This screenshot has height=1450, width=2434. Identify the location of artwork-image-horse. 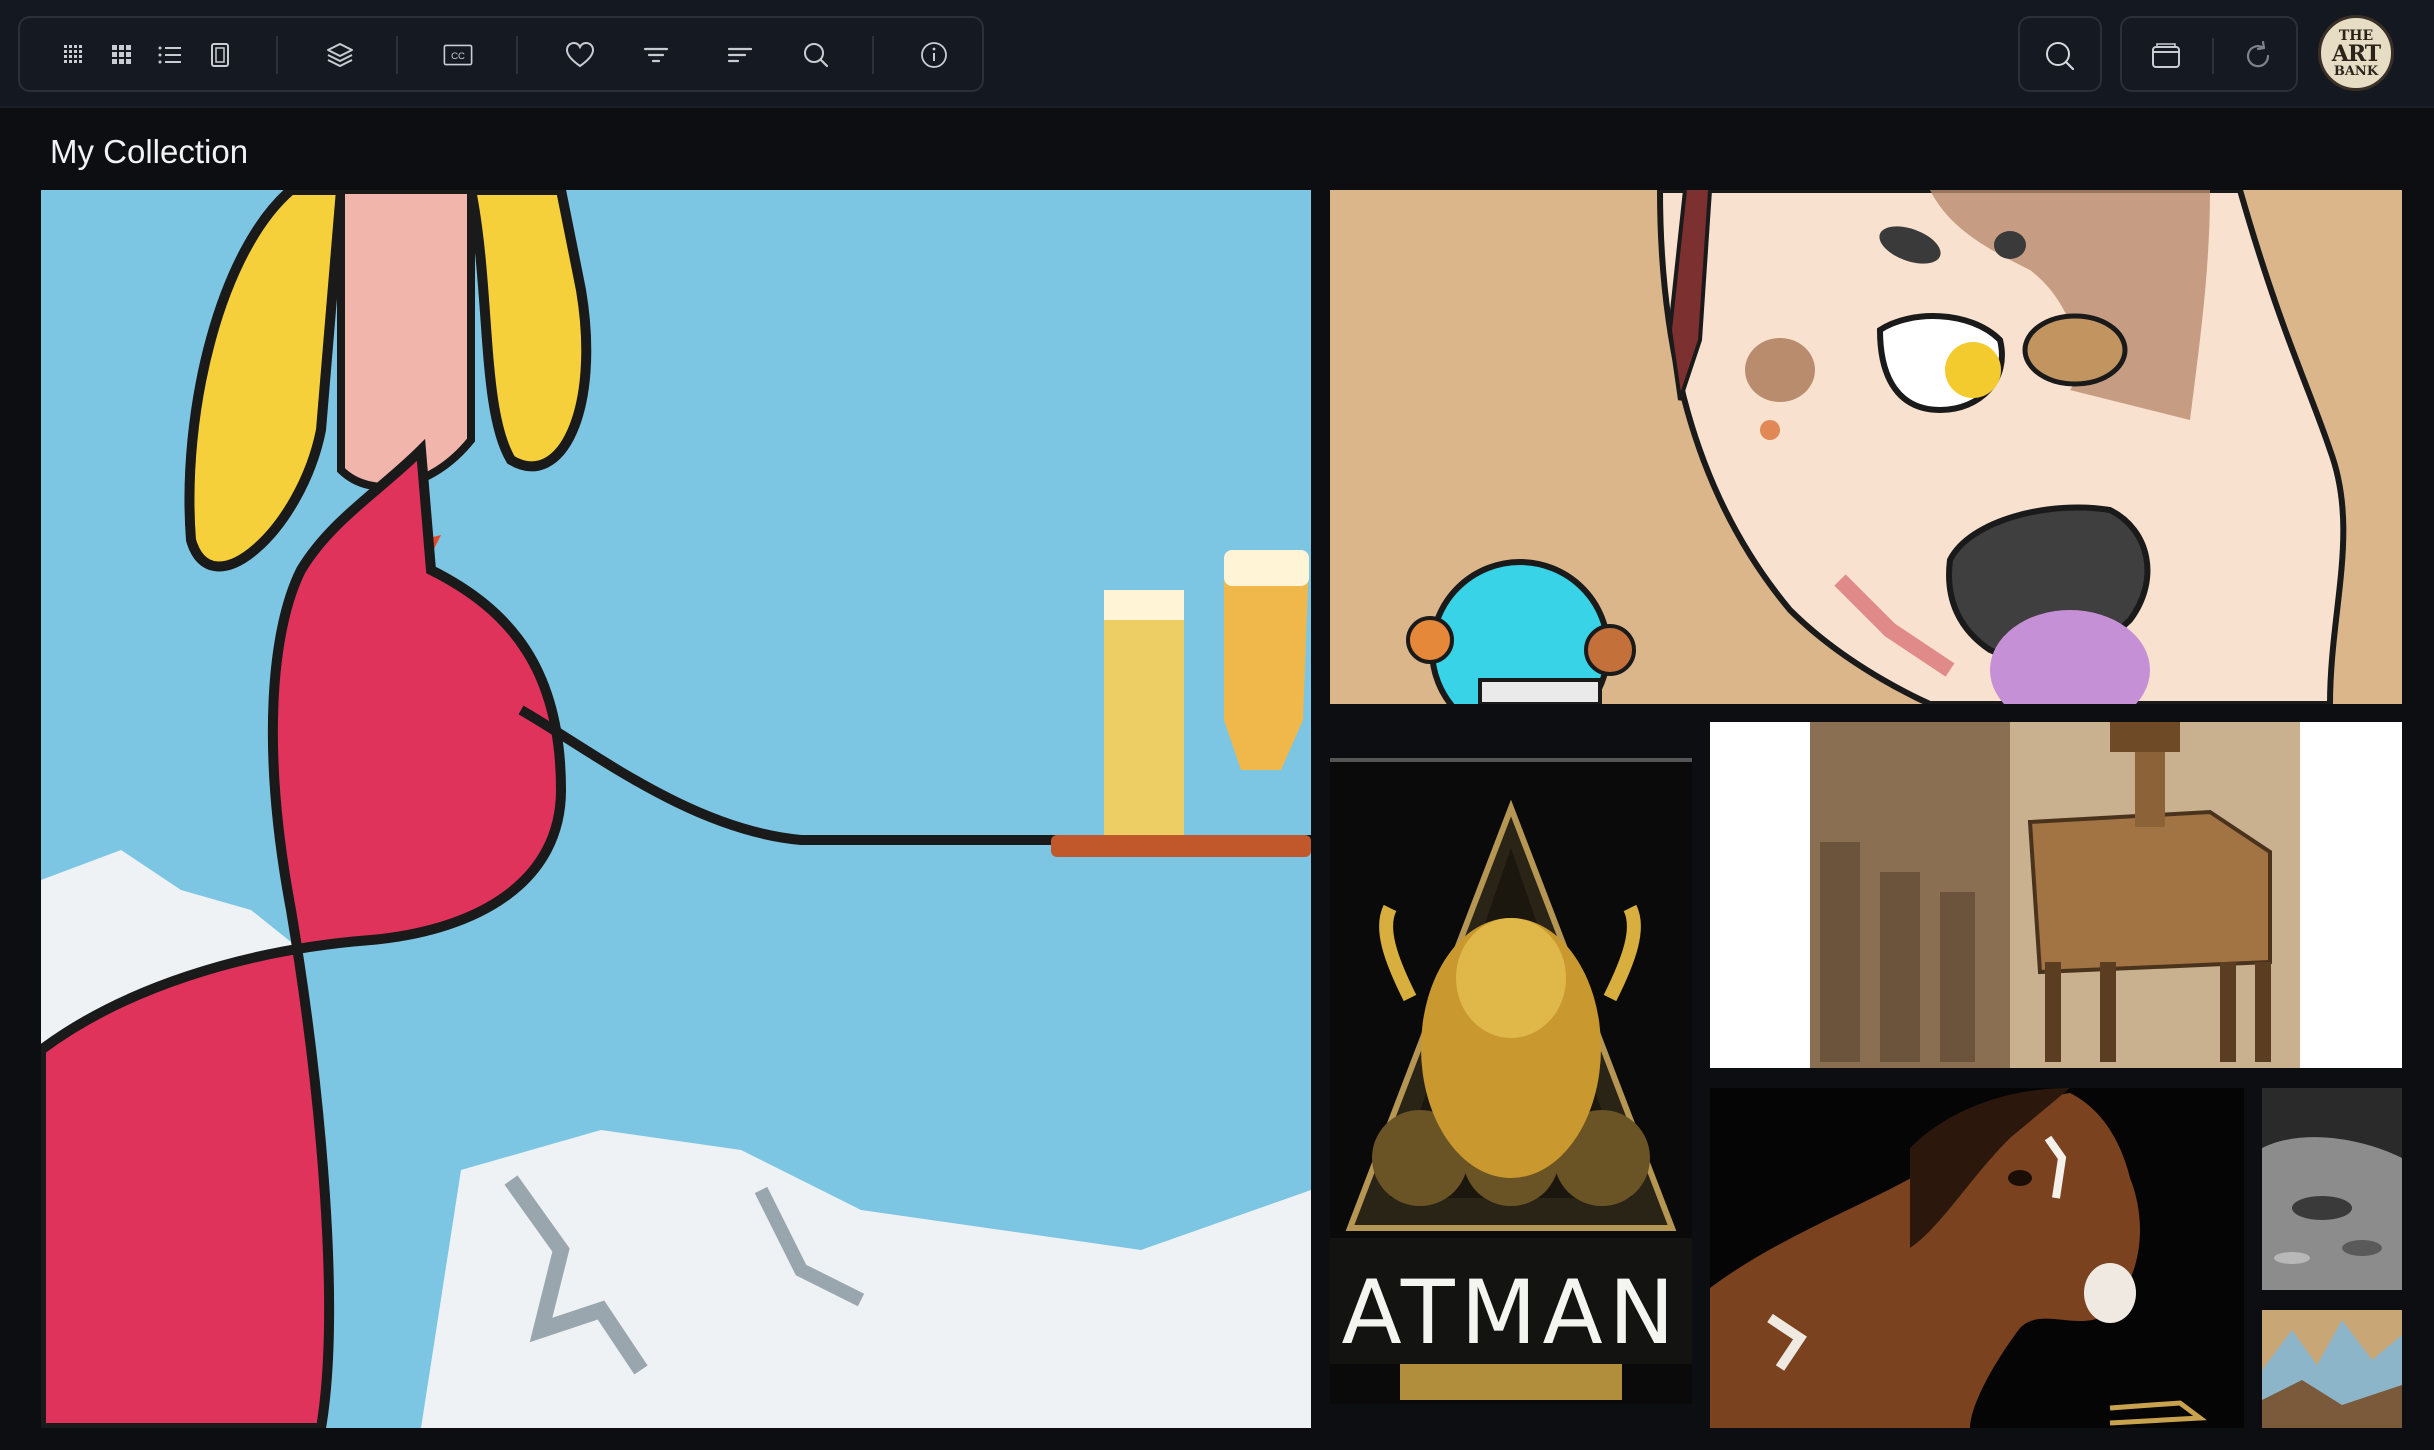
(1977, 1258).